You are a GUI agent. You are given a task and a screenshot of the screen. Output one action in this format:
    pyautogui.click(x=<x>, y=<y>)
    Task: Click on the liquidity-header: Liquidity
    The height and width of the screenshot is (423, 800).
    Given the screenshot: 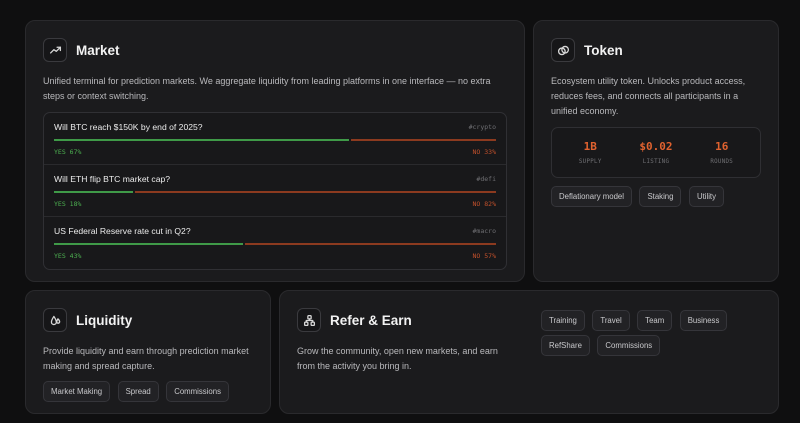 What is the action you would take?
    pyautogui.click(x=148, y=320)
    